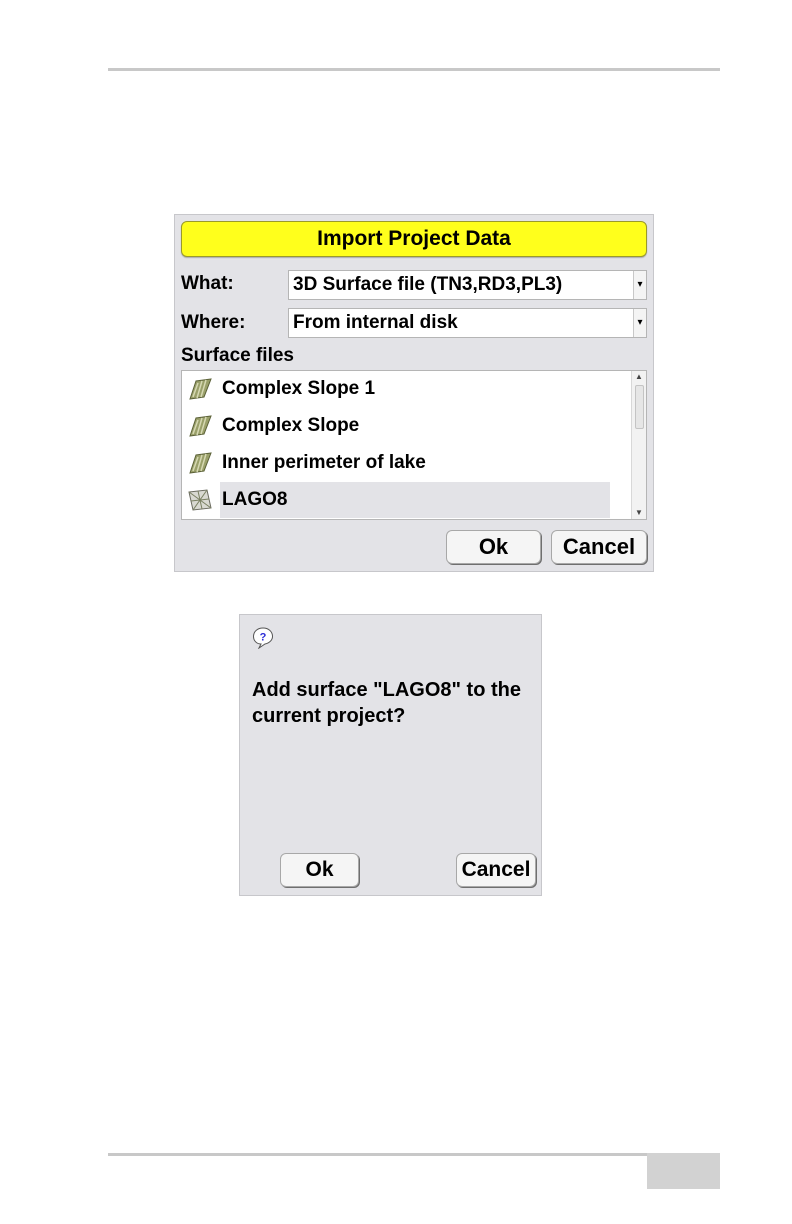  I want to click on scroll-up-icon: ▲, so click(639, 377).